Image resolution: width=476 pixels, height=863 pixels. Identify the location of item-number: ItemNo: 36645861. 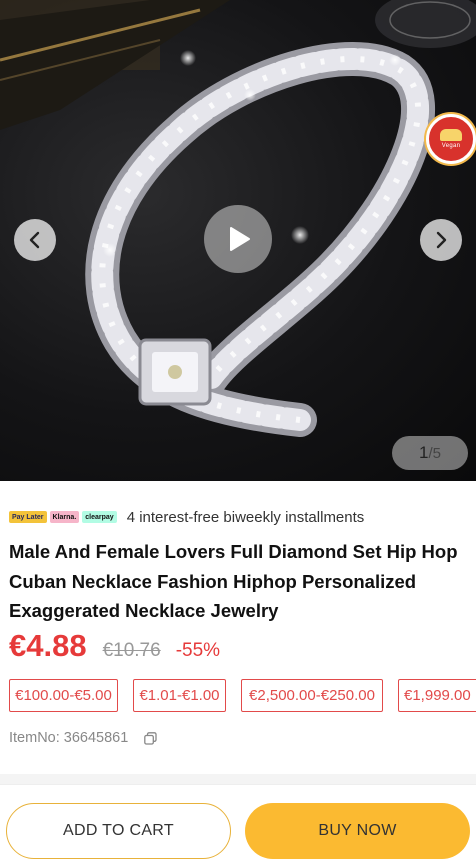
(69, 738).